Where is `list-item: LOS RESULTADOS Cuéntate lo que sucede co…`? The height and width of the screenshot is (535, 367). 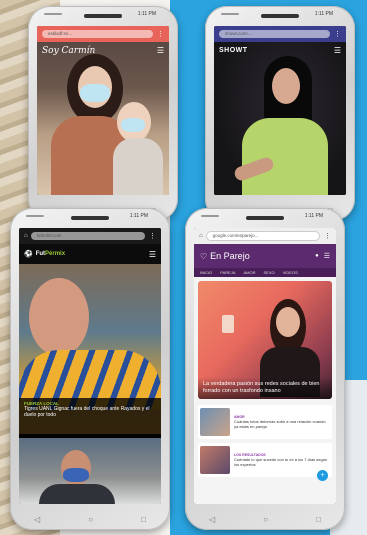 list-item: LOS RESULTADOS Cuéntate lo que sucede co… is located at coordinates (265, 460).